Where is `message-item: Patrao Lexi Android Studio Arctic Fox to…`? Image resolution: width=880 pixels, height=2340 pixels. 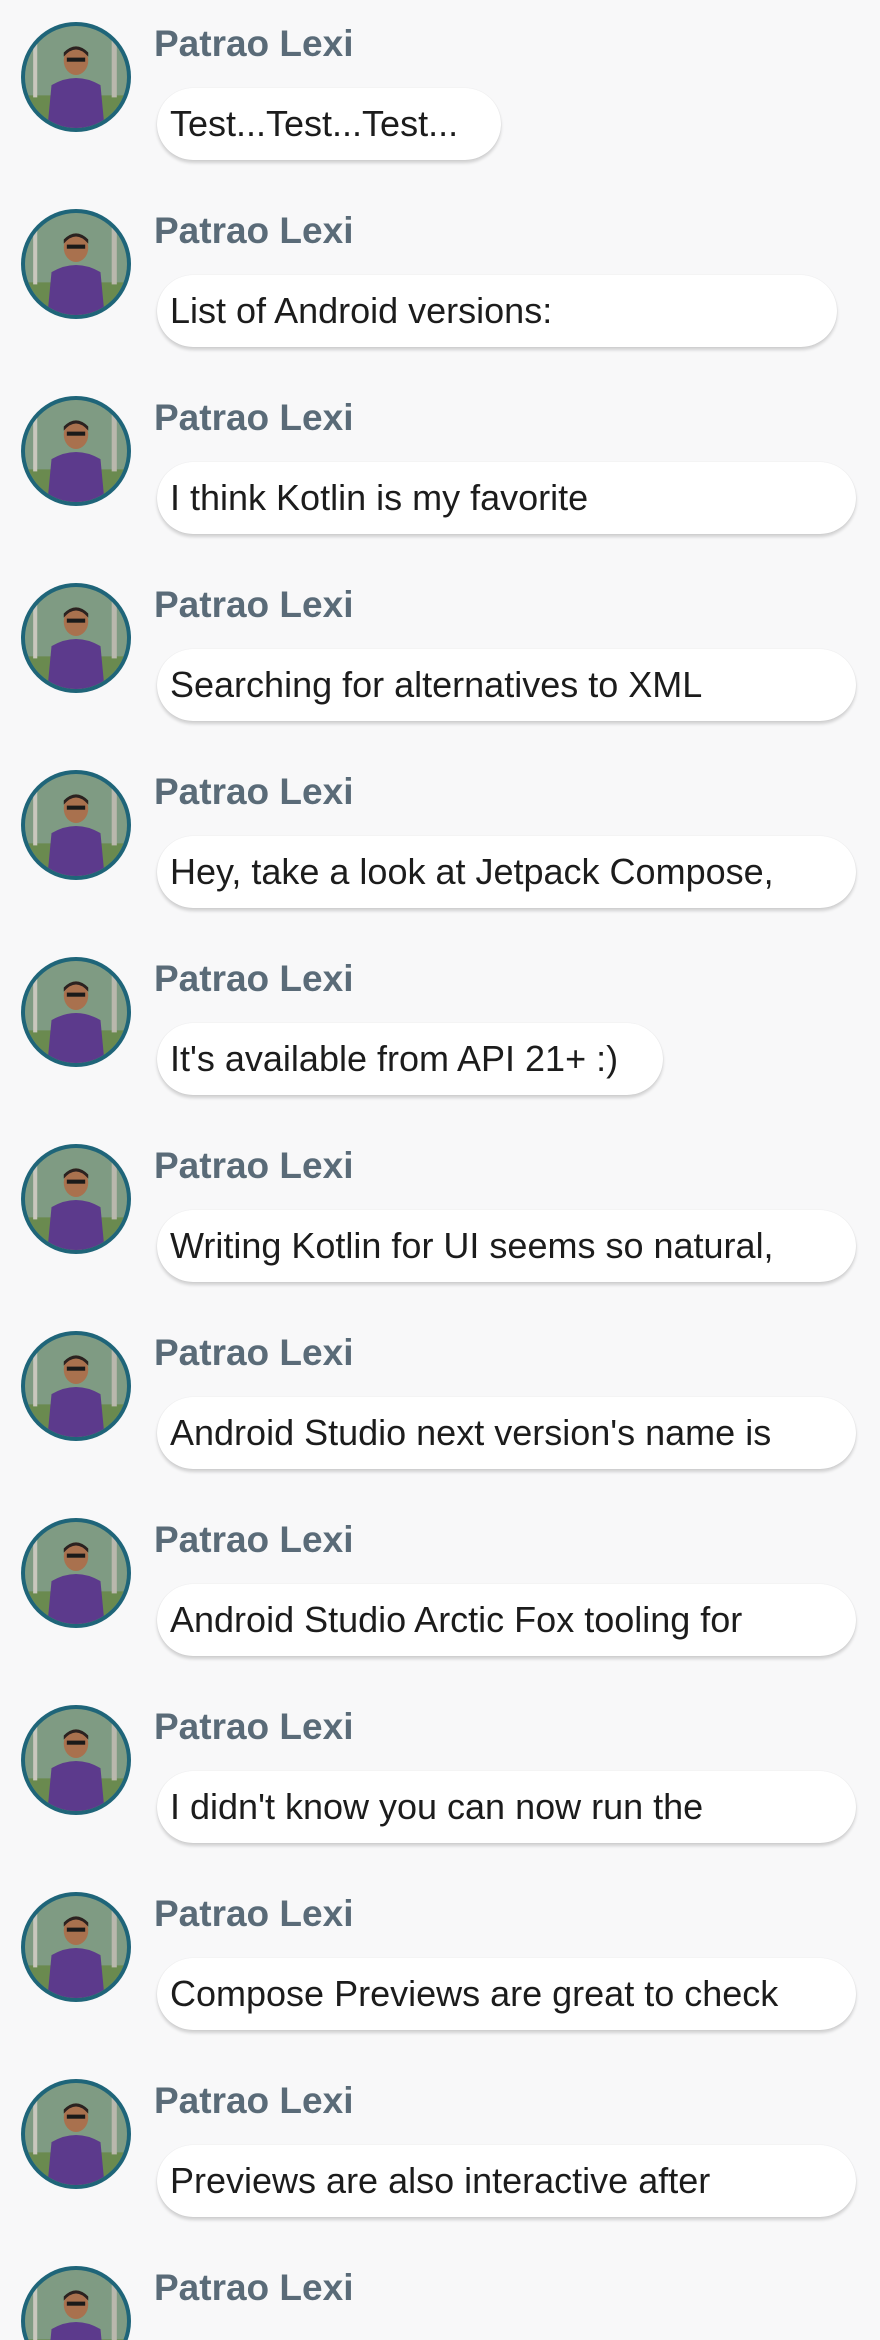
message-item: Patrao Lexi Android Studio Arctic Fox to… is located at coordinates (440, 1589).